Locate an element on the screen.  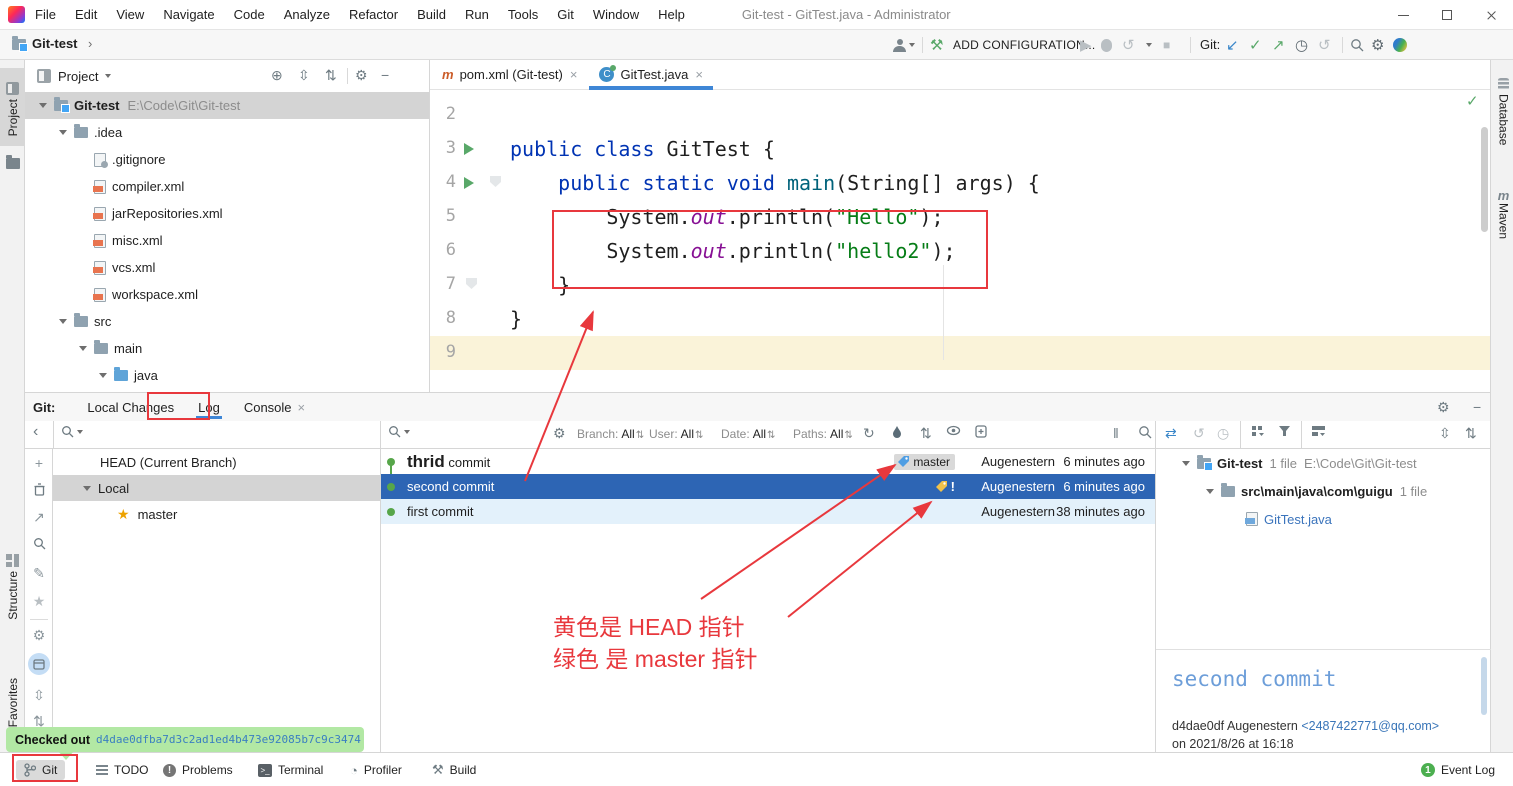
project-tree-item-src: src is located at coordinates (227, 321).